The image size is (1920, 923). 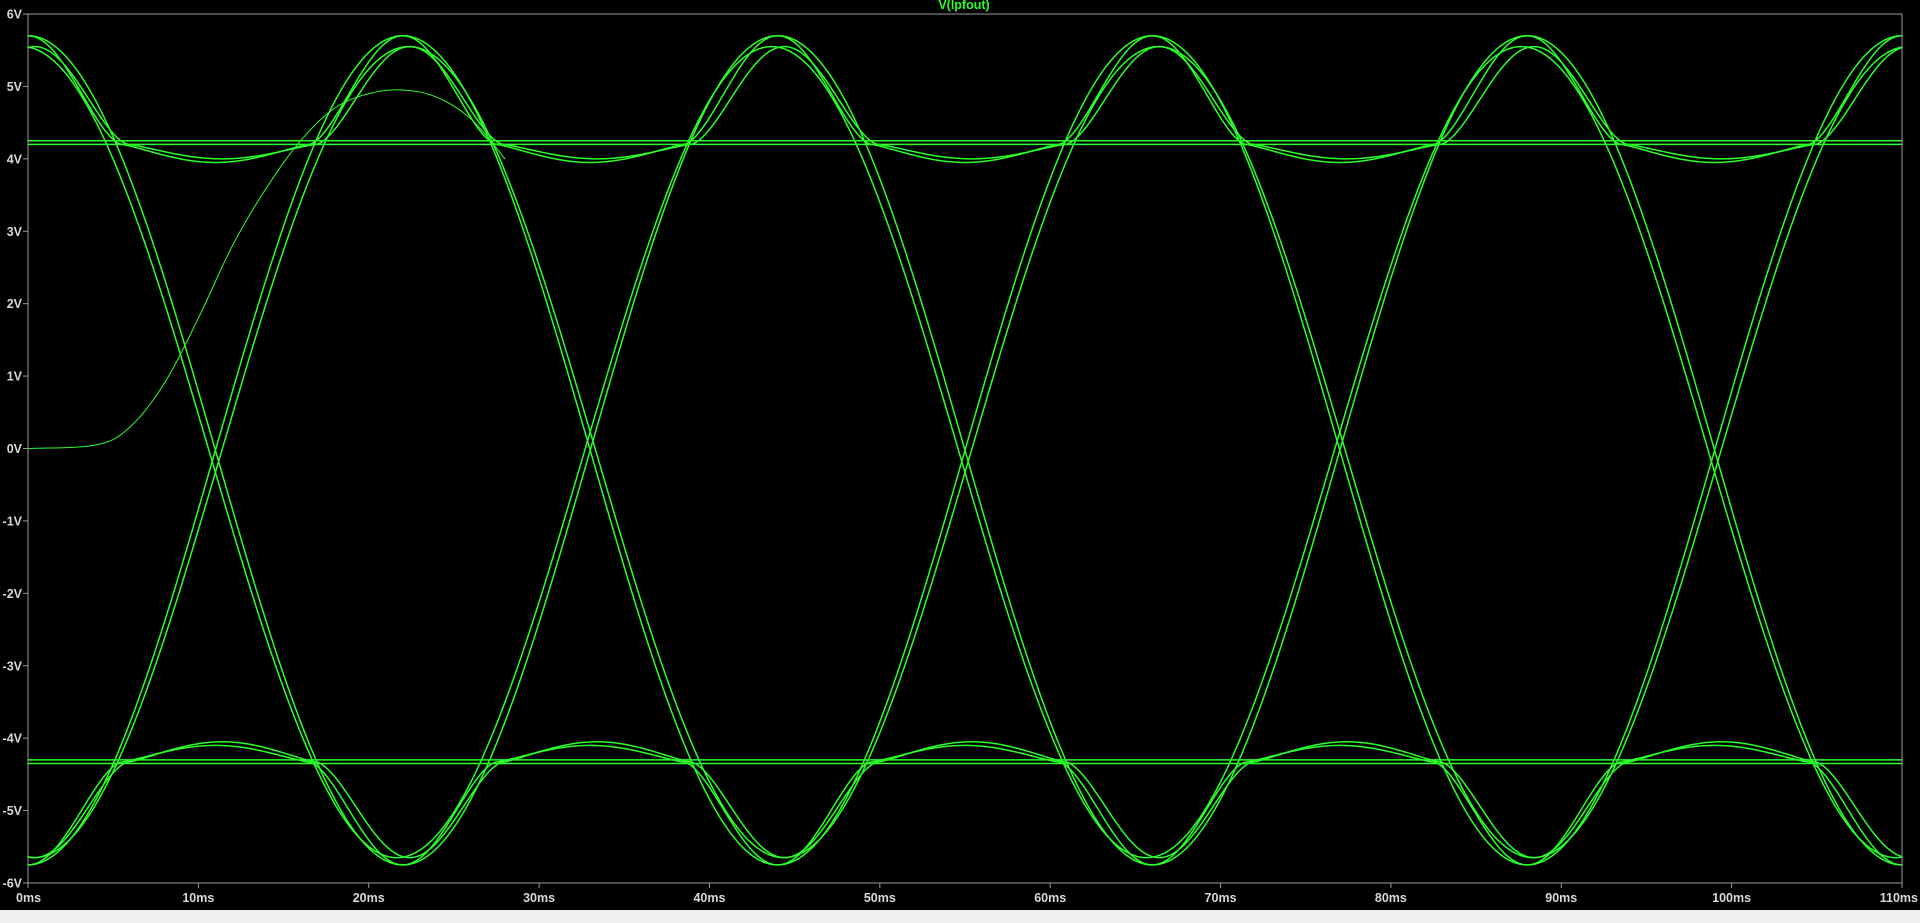 I want to click on x-tick-label: 50ms, so click(x=880, y=898).